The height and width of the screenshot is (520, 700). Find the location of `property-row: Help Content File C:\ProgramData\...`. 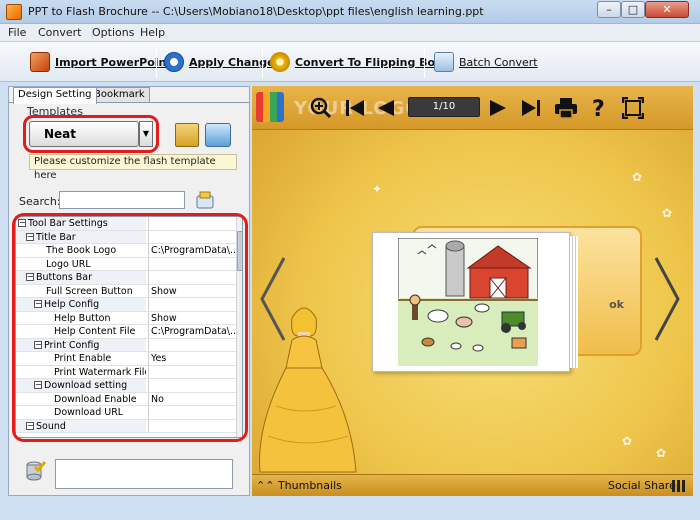

property-row: Help Content File C:\ProgramData\... is located at coordinates (126, 332).